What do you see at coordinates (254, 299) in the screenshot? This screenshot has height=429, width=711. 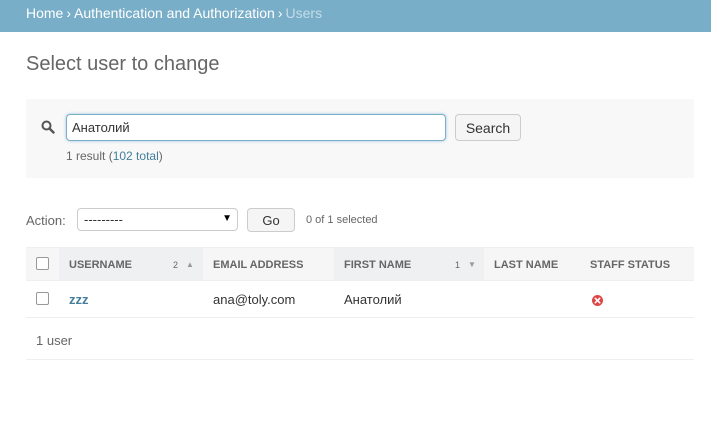 I see `email-cell: ana@toly.com` at bounding box center [254, 299].